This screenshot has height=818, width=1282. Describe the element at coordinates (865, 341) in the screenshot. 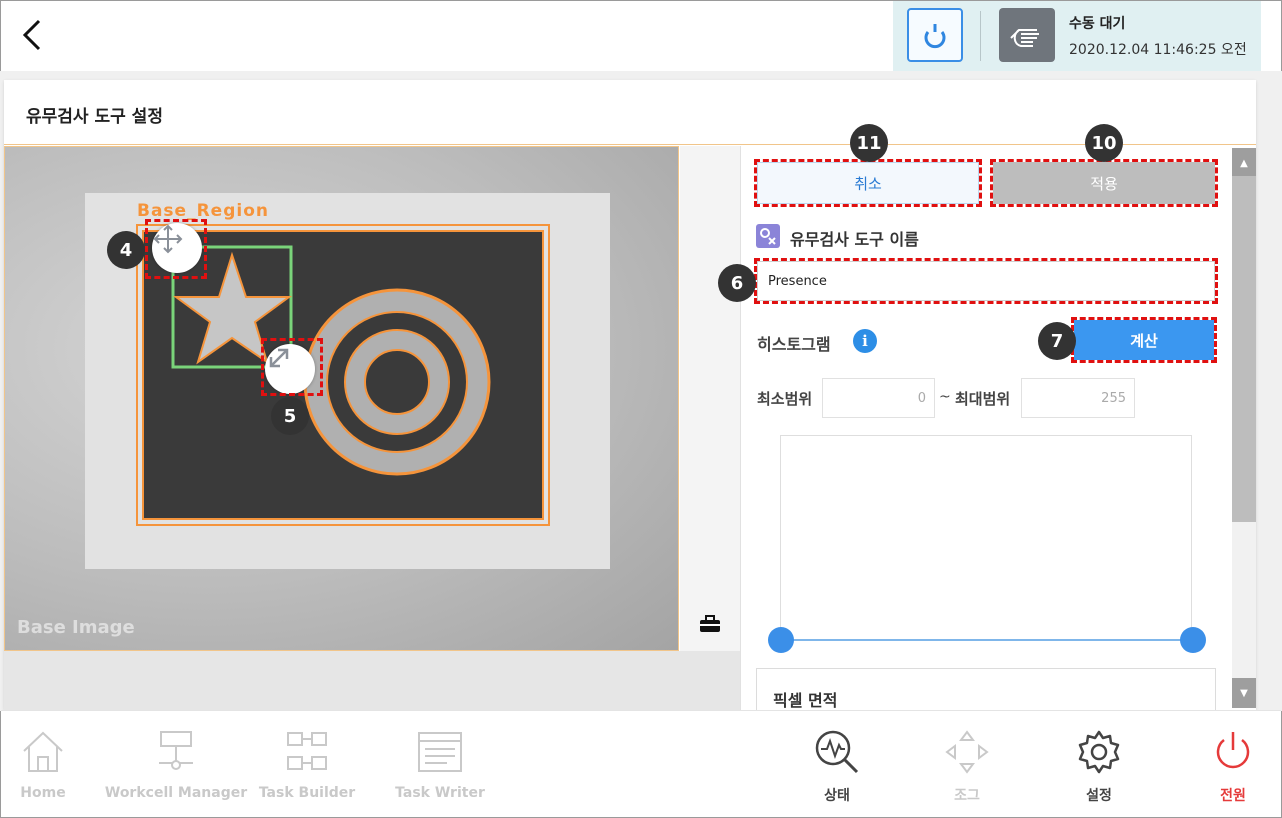

I see `info-icon: i` at that location.